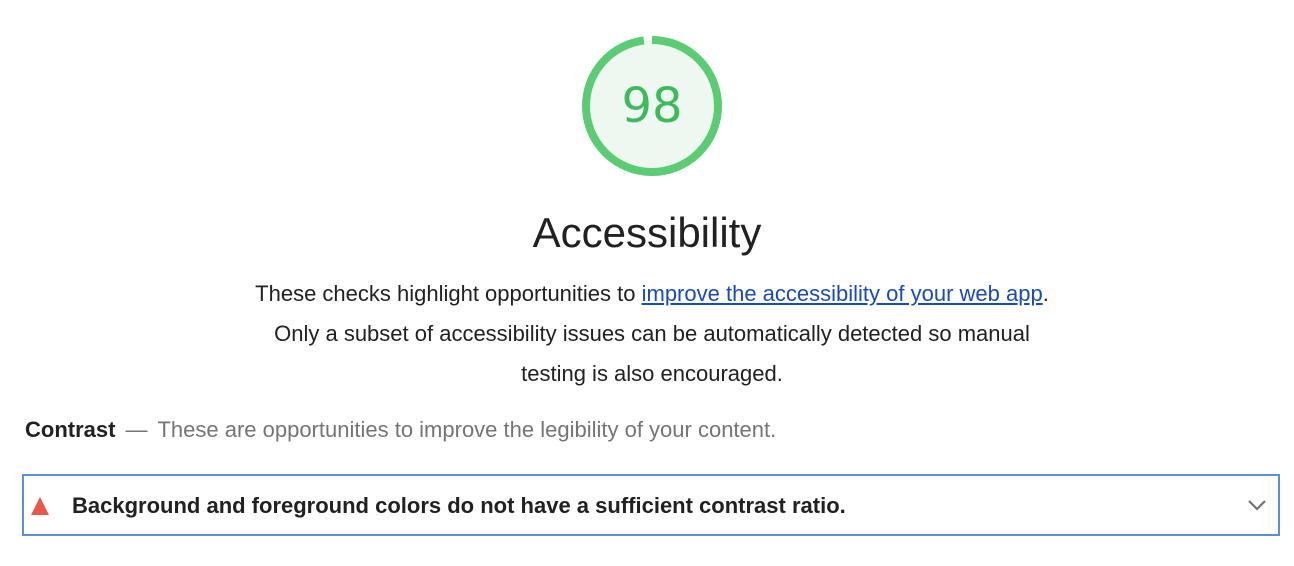 The image size is (1294, 566). I want to click on warning-triangle-icon, so click(40, 506).